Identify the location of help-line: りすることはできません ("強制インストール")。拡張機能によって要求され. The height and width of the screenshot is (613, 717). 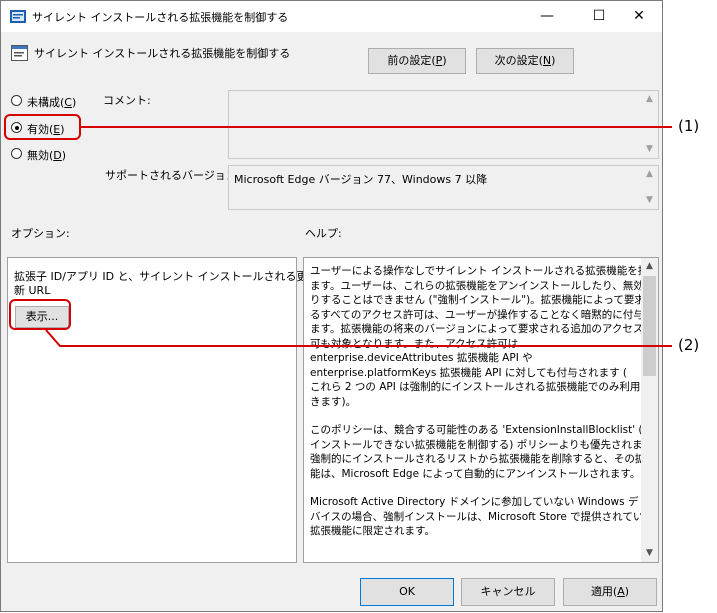
(484, 300).